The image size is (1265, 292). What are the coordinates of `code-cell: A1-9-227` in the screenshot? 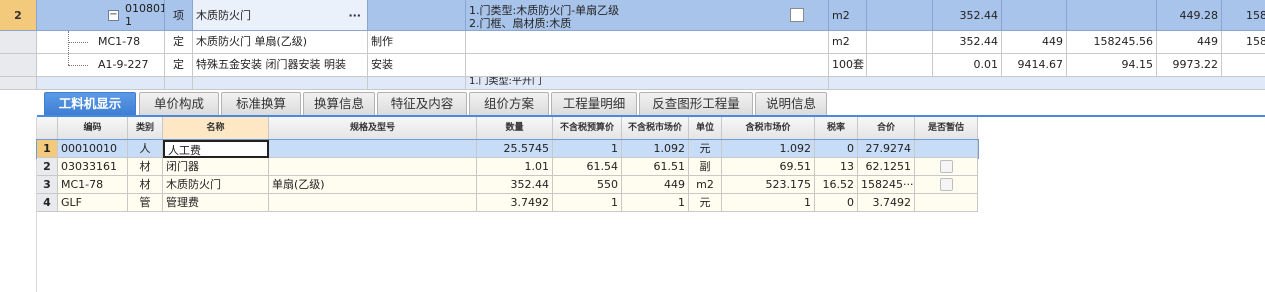 It's located at (101, 65).